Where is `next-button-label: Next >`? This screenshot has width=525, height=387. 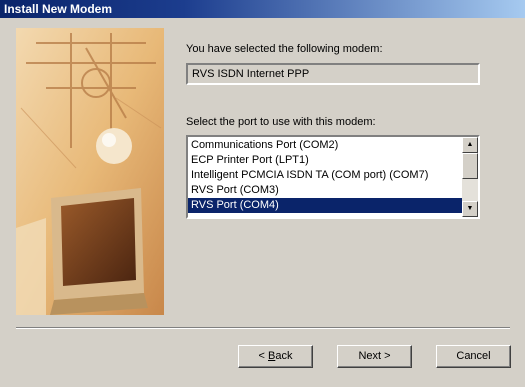
next-button-label: Next > is located at coordinates (374, 356).